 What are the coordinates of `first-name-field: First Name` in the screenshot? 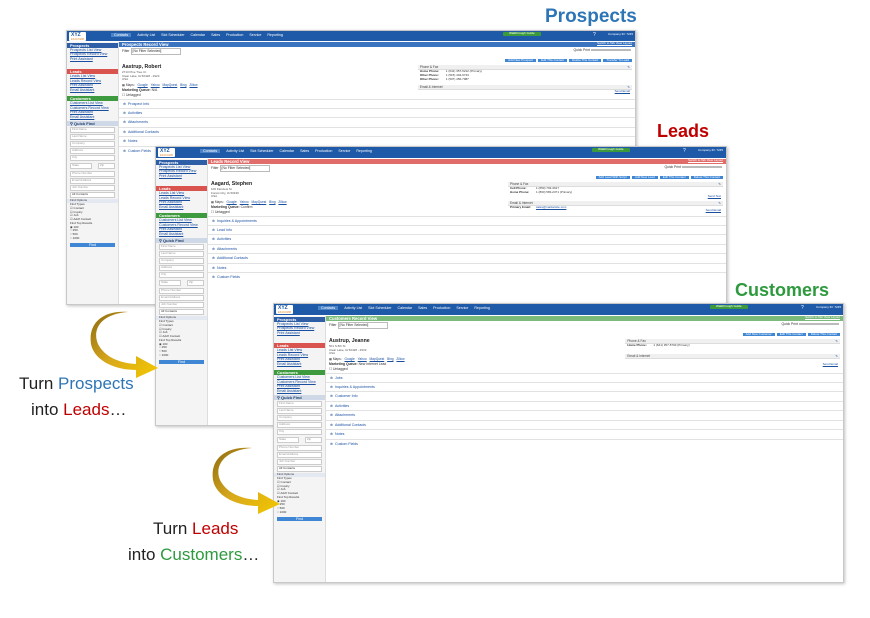 It's located at (299, 404).